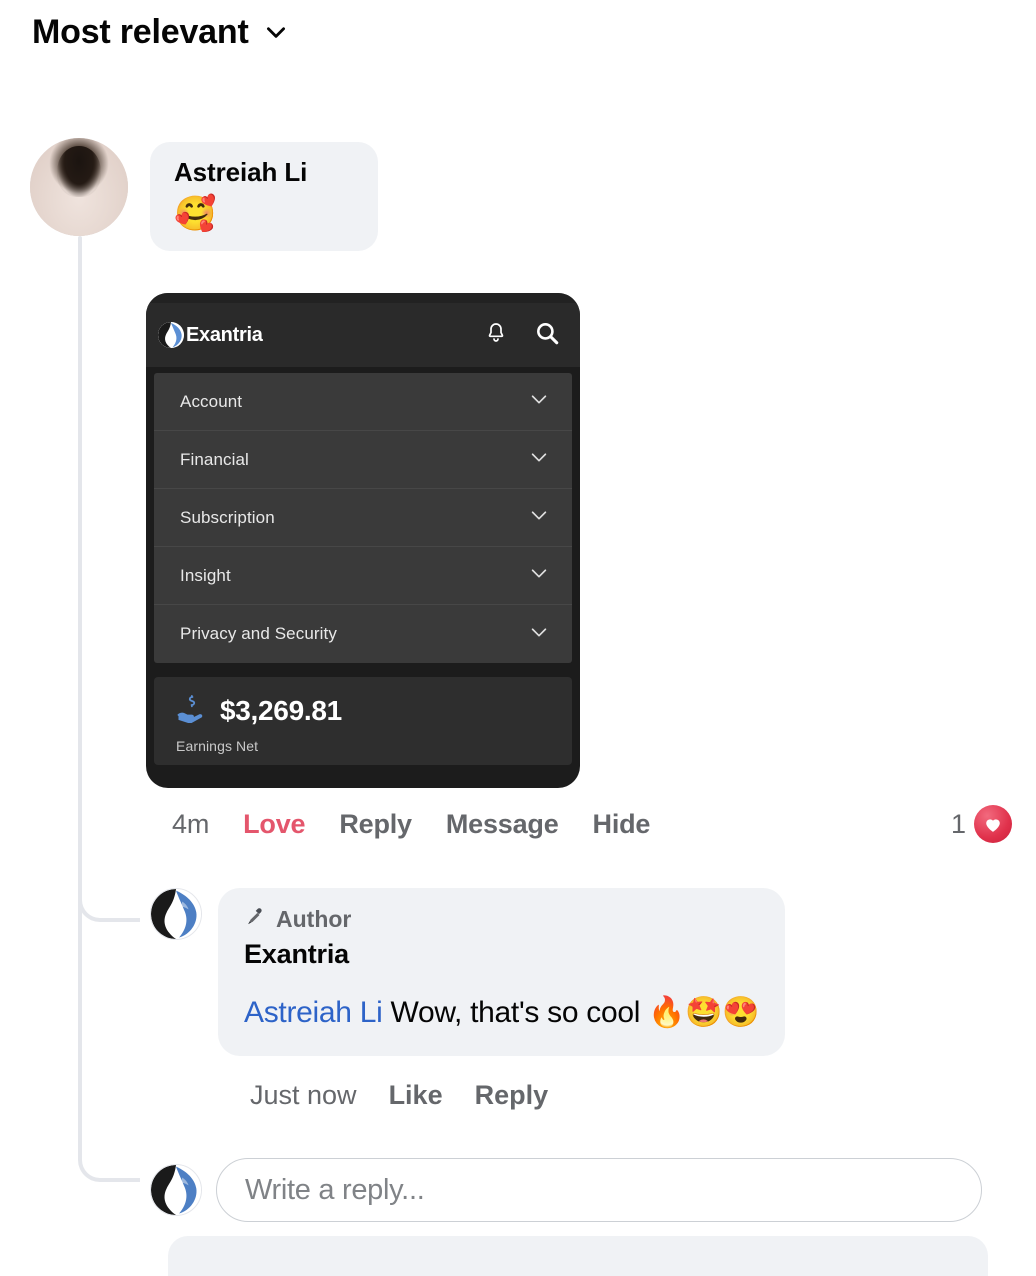 Image resolution: width=1036 pixels, height=1276 pixels. I want to click on mention-link: Astreiah Li, so click(313, 1012).